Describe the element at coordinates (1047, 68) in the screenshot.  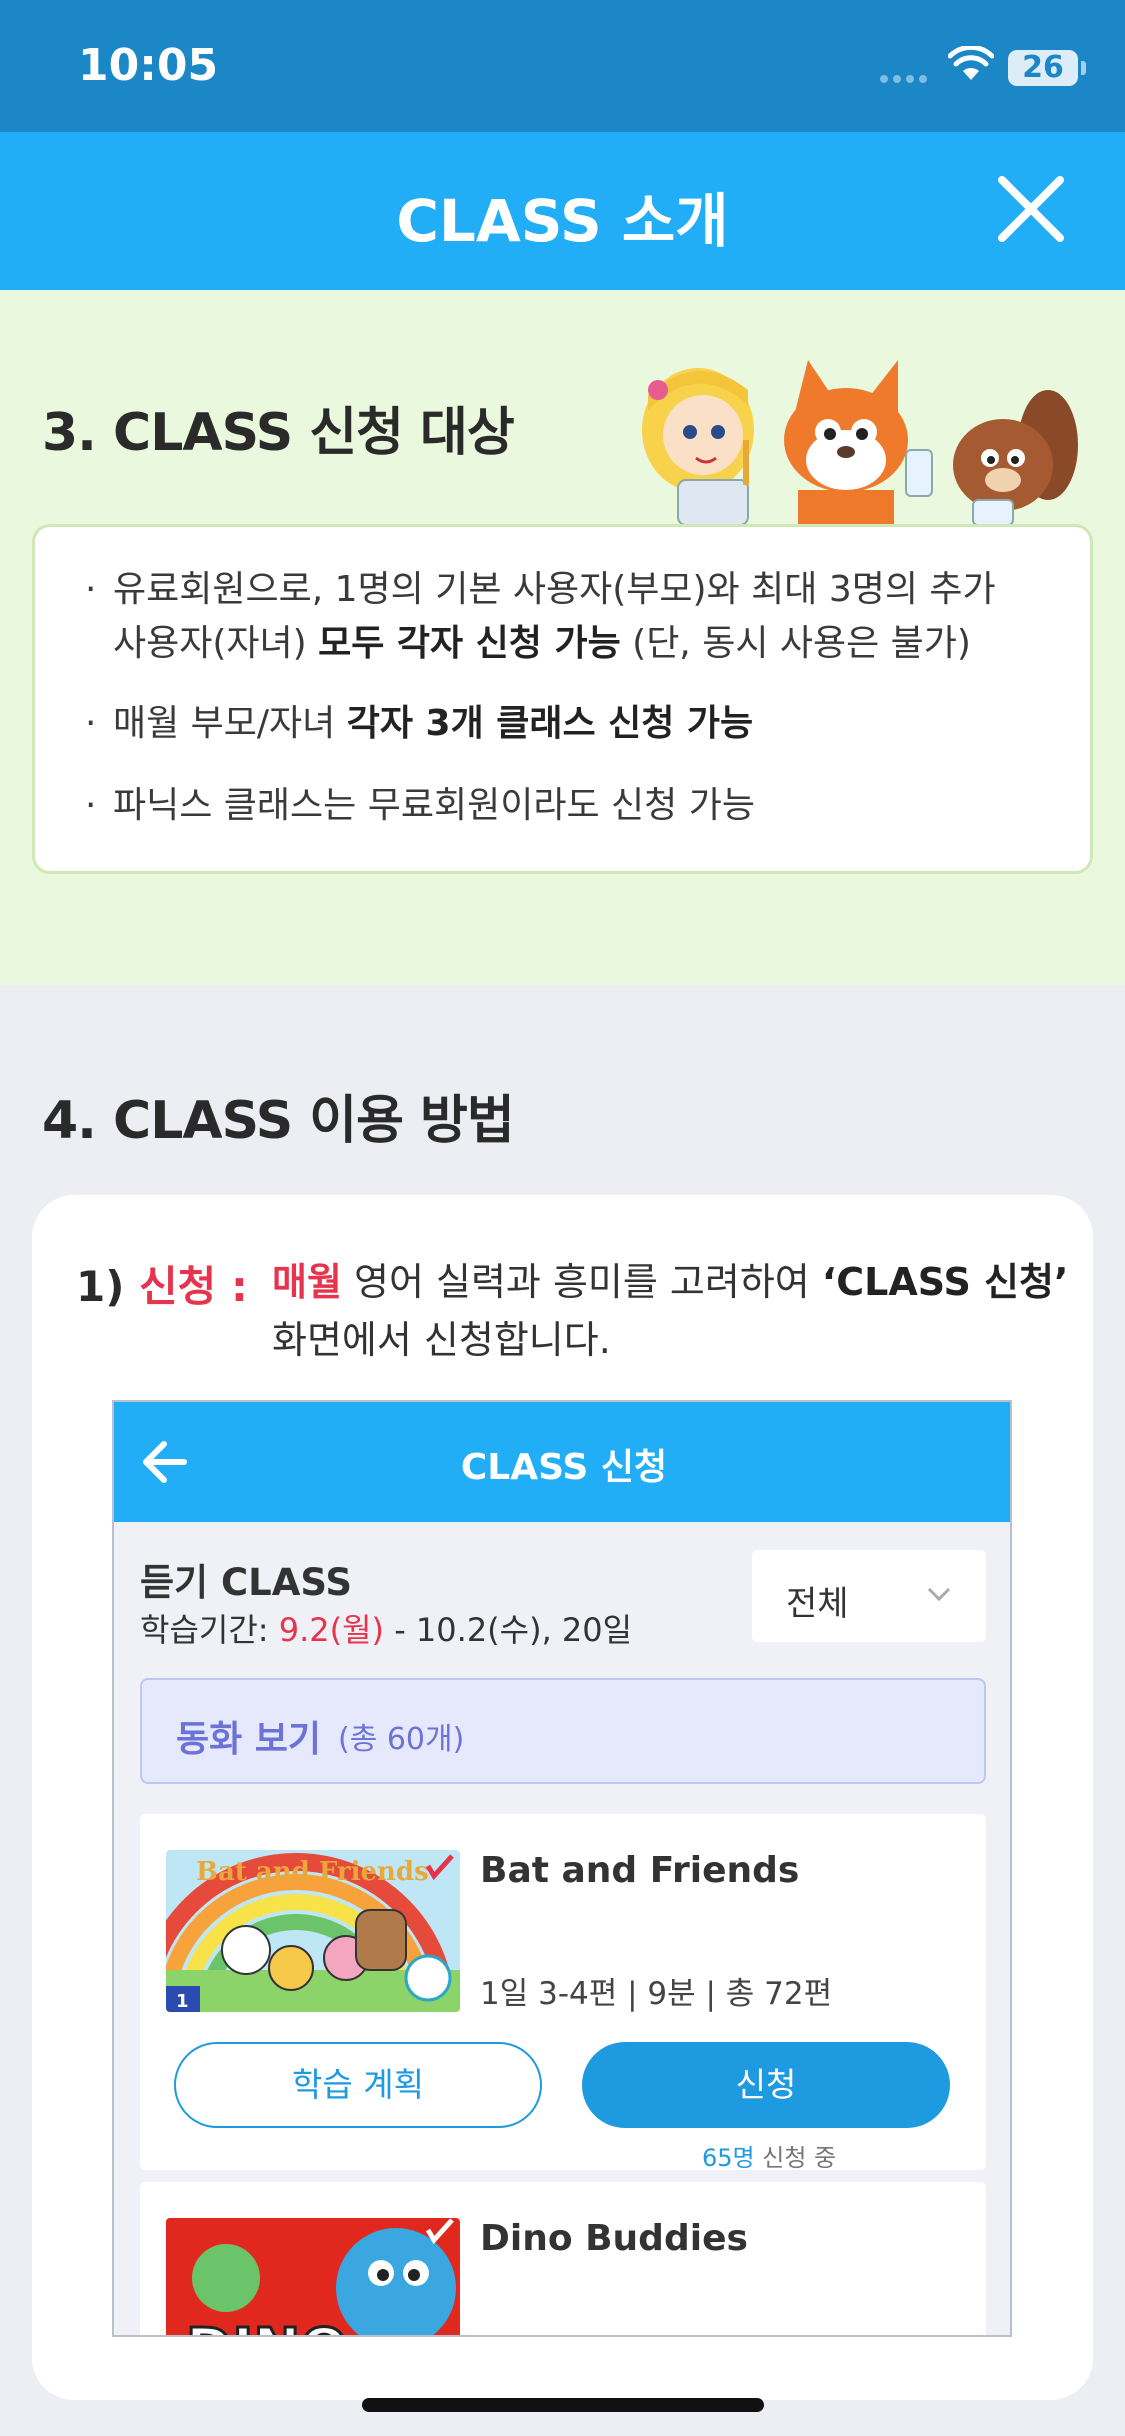
I see `battery-indicator: 26` at that location.